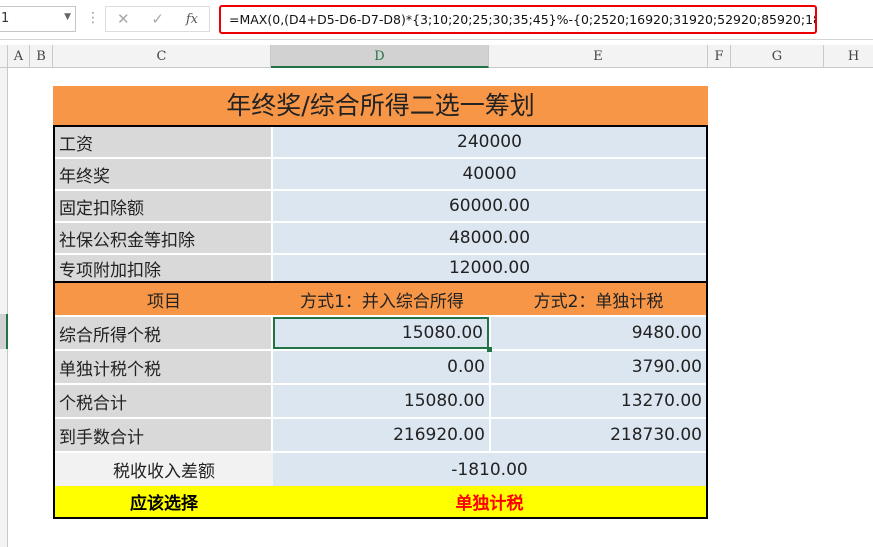 The width and height of the screenshot is (873, 547). Describe the element at coordinates (163, 238) in the screenshot. I see `input-label: 社保公积金等扣除` at that location.